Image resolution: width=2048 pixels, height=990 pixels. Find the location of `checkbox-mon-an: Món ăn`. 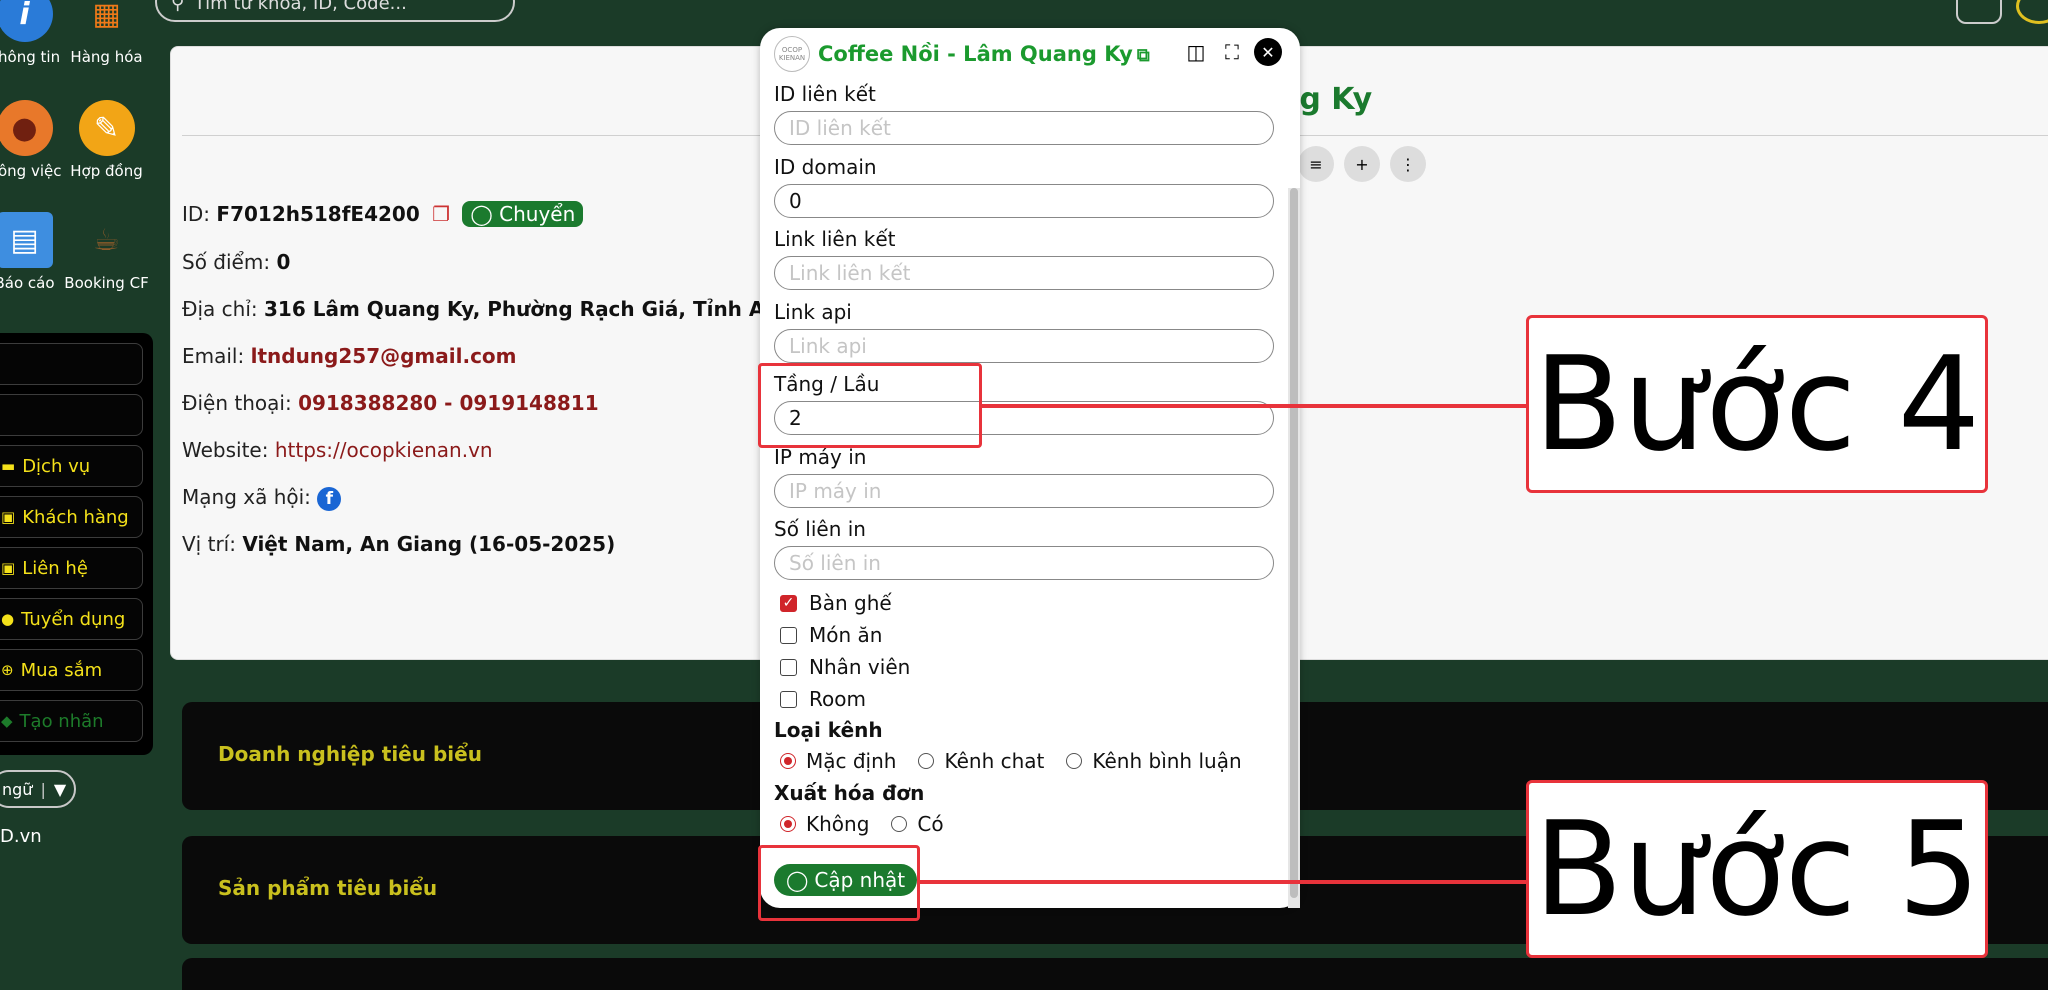

checkbox-mon-an: Món ăn is located at coordinates (831, 635).